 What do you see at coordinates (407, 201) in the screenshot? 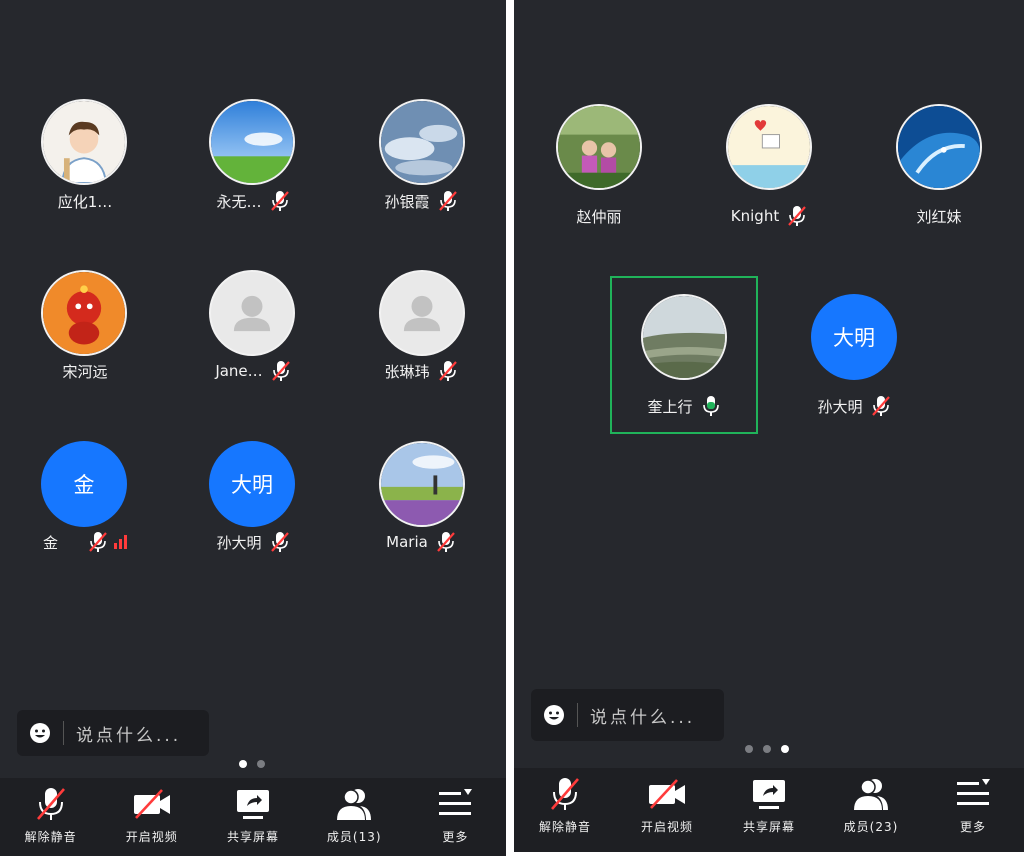
I see `participant-name: 孙银霞` at bounding box center [407, 201].